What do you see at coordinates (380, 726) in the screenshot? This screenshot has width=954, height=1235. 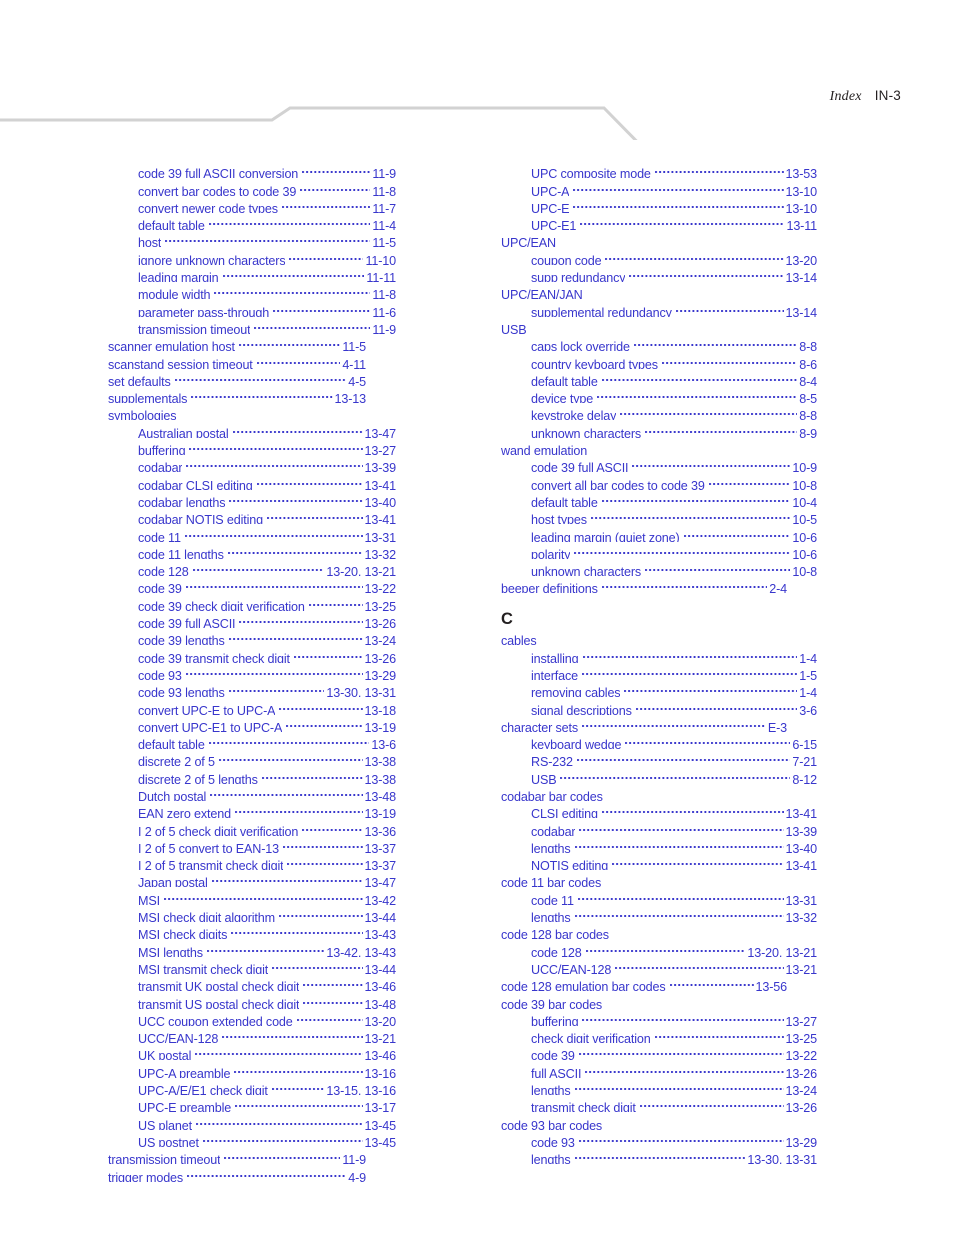 I see `index-entry-page-ref: 13-19` at bounding box center [380, 726].